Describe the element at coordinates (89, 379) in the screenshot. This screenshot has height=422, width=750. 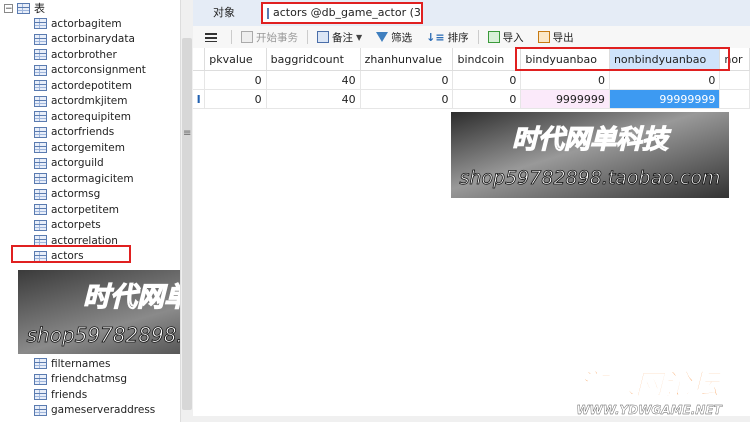
I see `tree-item-label: friendchatmsg` at that location.